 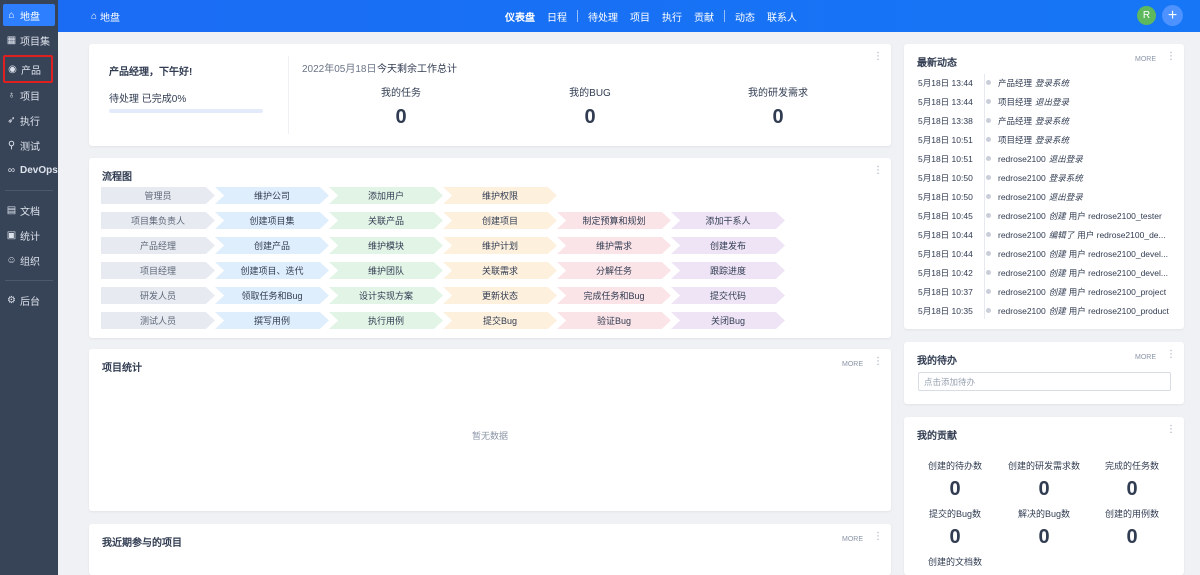 What do you see at coordinates (1146, 15) in the screenshot?
I see `avatar: R` at bounding box center [1146, 15].